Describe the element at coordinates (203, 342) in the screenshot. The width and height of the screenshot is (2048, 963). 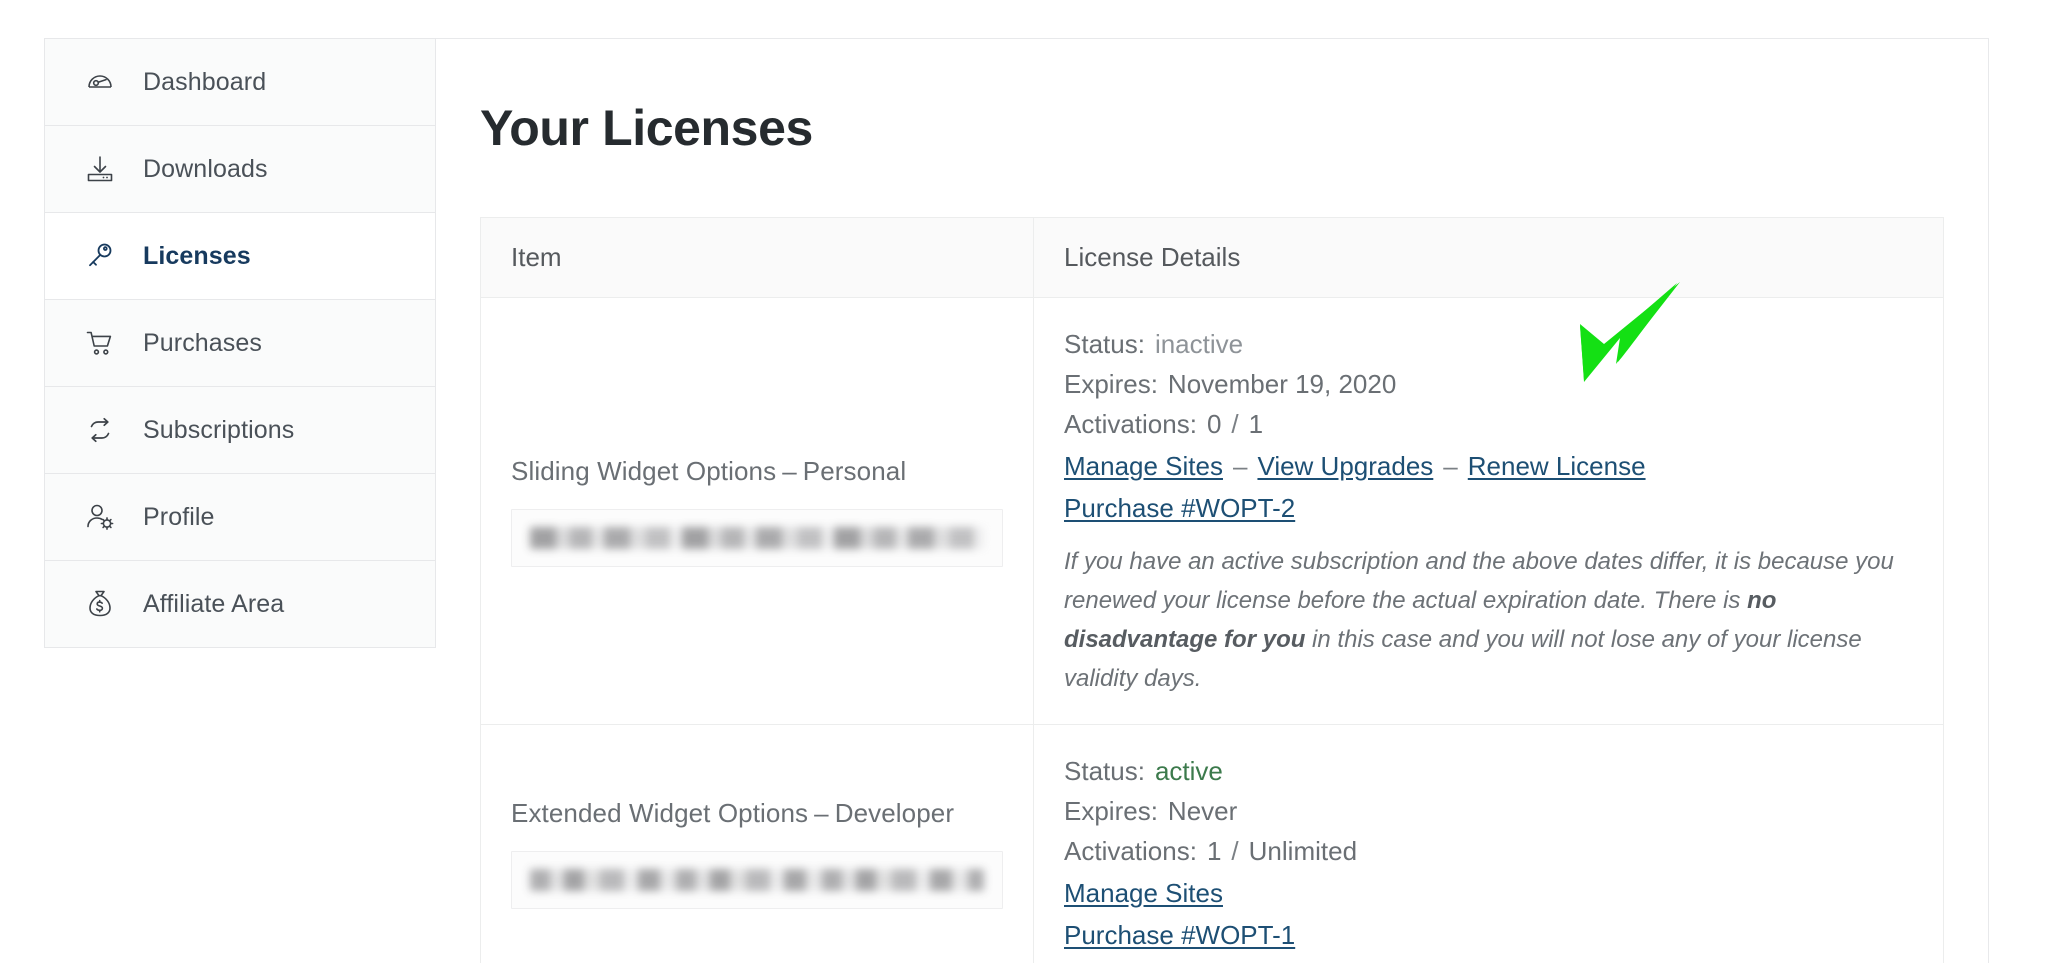
I see `sidebar-item-label: Purchases` at that location.